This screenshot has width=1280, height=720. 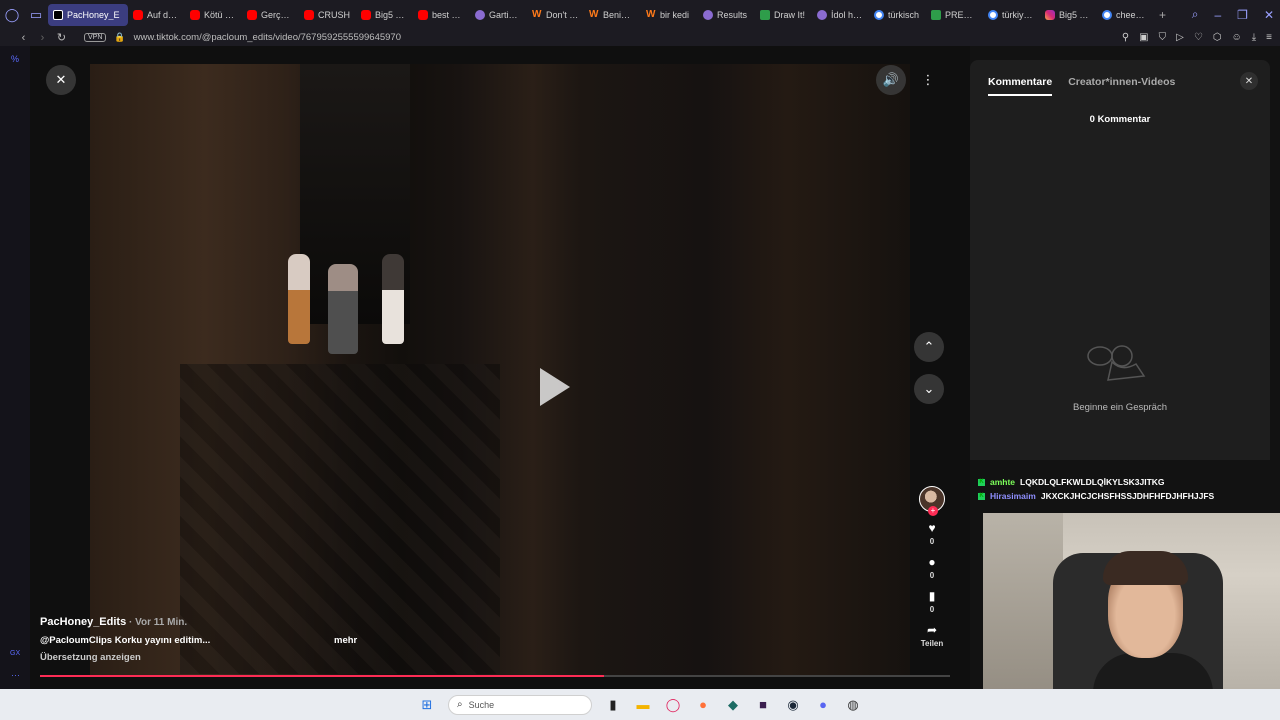 I want to click on tab-15: PREMIE, so click(x=954, y=15).